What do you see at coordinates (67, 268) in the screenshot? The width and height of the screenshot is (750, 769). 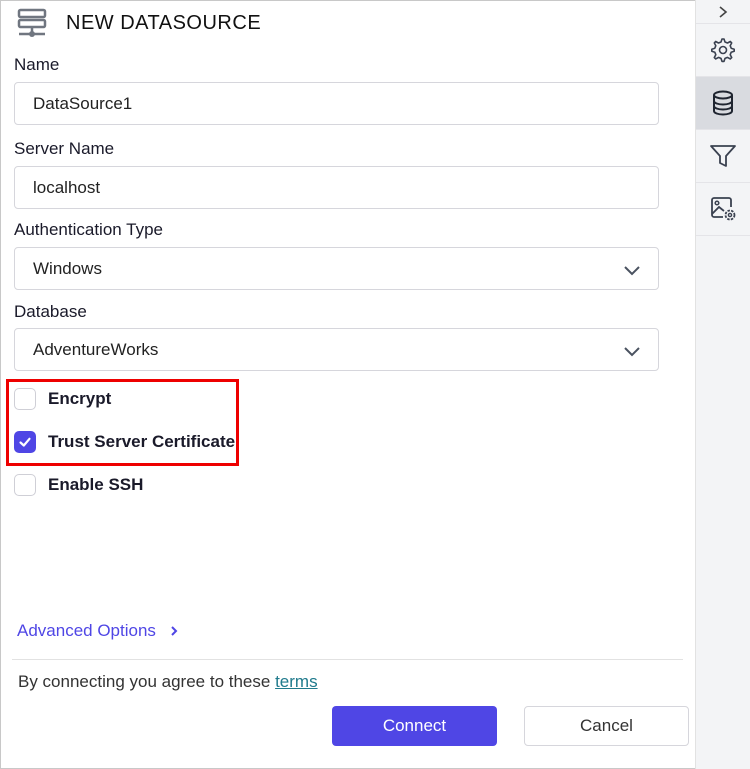 I see `authentication-type-value: Windows` at bounding box center [67, 268].